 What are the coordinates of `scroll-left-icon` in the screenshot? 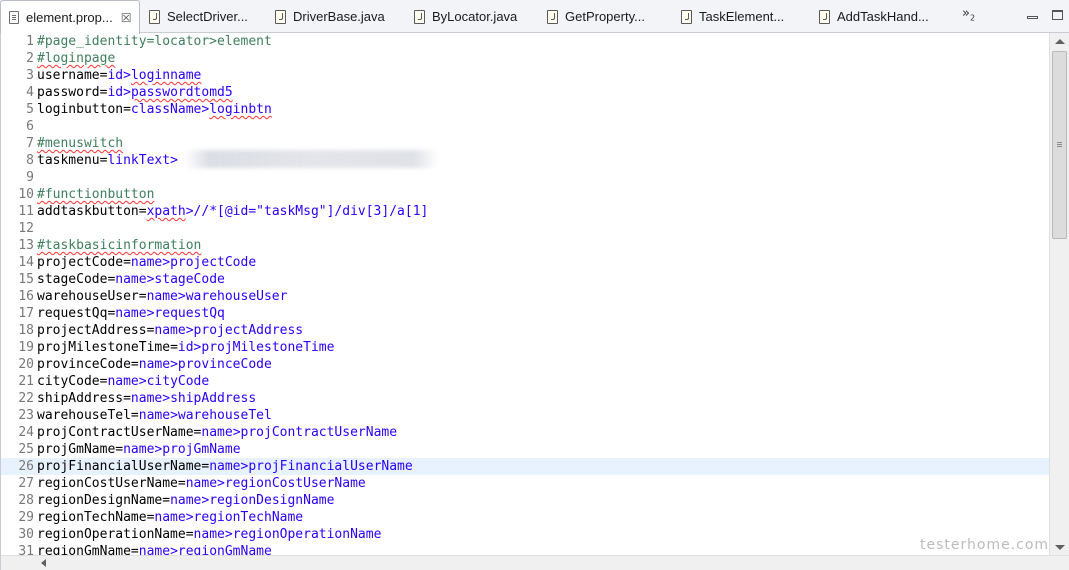 It's located at (43, 563).